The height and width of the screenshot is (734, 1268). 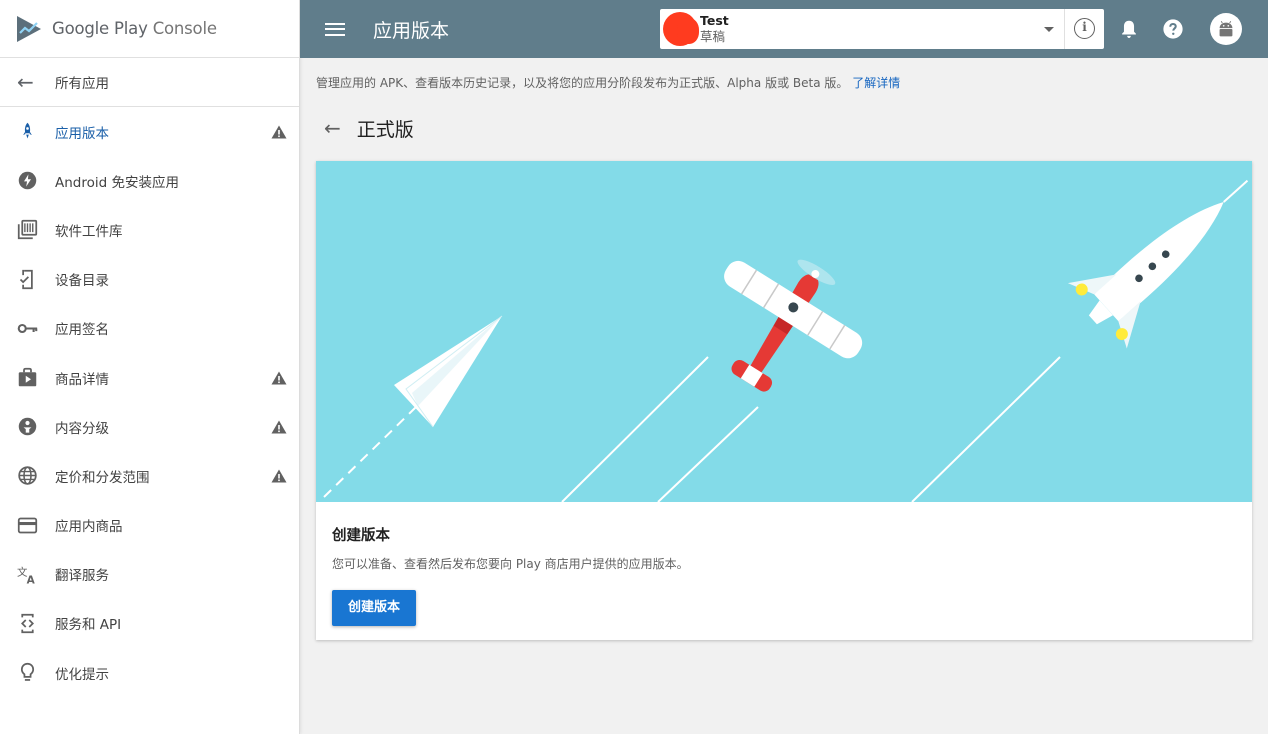 I want to click on sidebar-item-label: 翻译服务, so click(x=82, y=576).